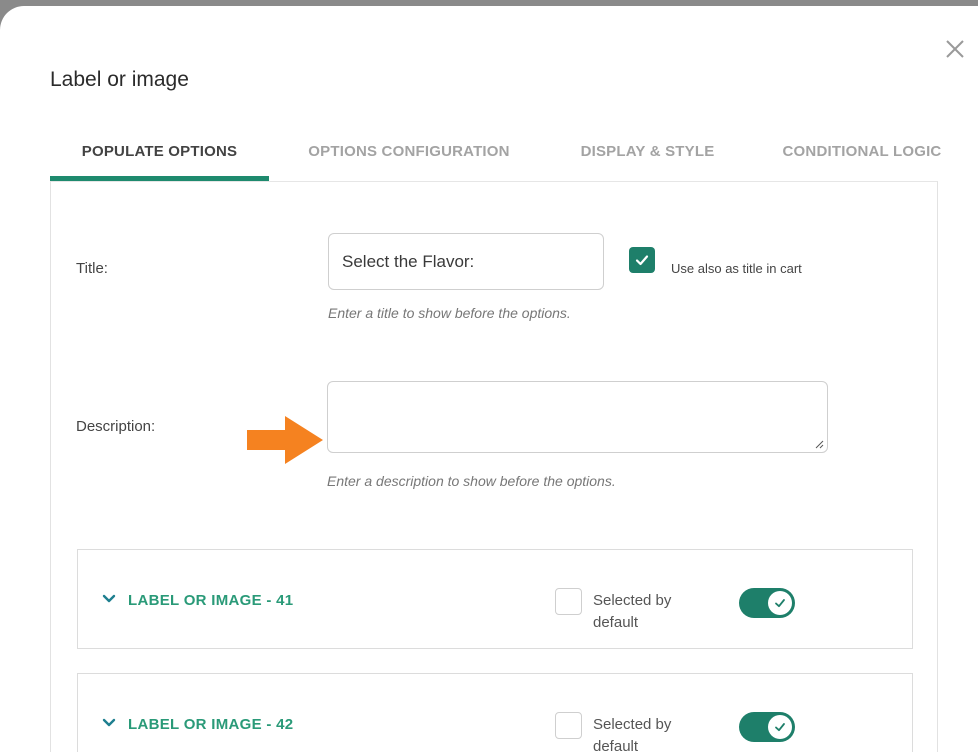 The image size is (978, 752). Describe the element at coordinates (862, 151) in the screenshot. I see `tab-conditional-logic: CONDITIONAL LOGIC` at that location.